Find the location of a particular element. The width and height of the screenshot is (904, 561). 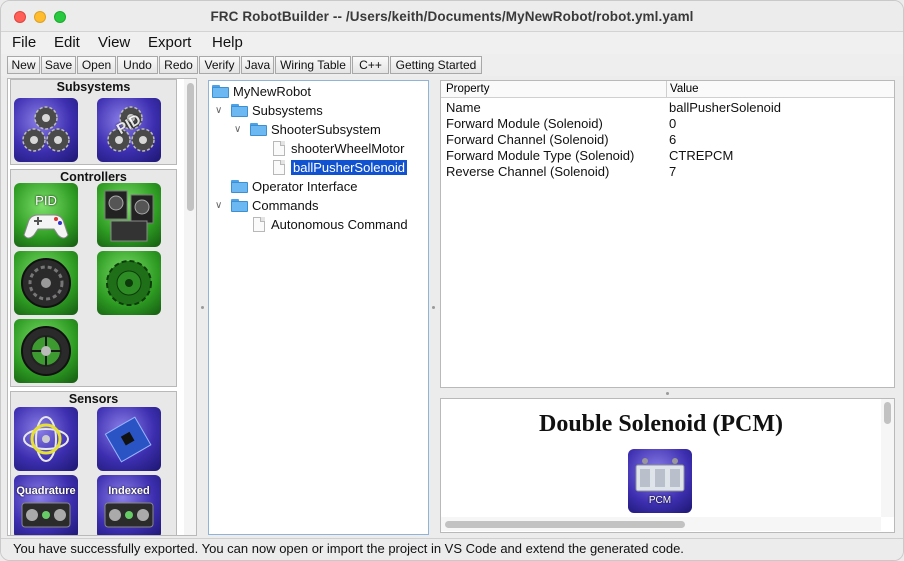

property-row: Reverse Channel (Solenoid) 7 is located at coordinates (667, 172).